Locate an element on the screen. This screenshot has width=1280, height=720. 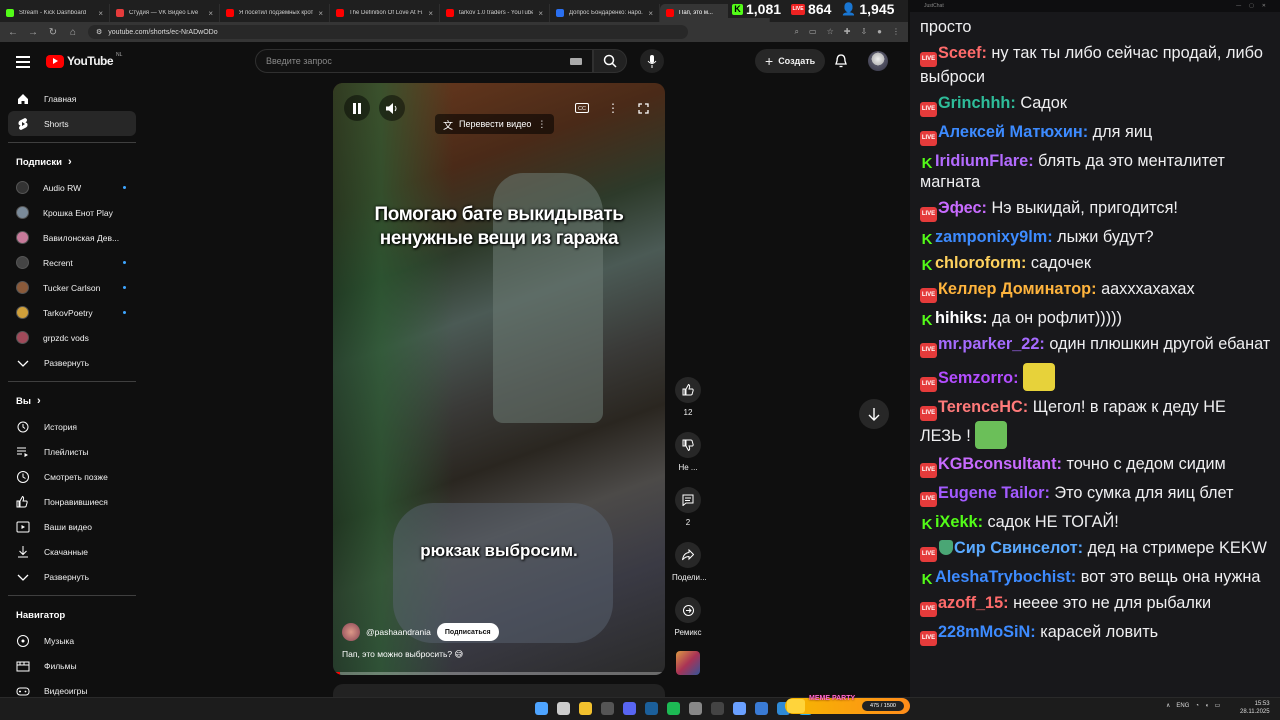
sidebar-channel: Крошка Енот Play is located at coordinates (72, 212).